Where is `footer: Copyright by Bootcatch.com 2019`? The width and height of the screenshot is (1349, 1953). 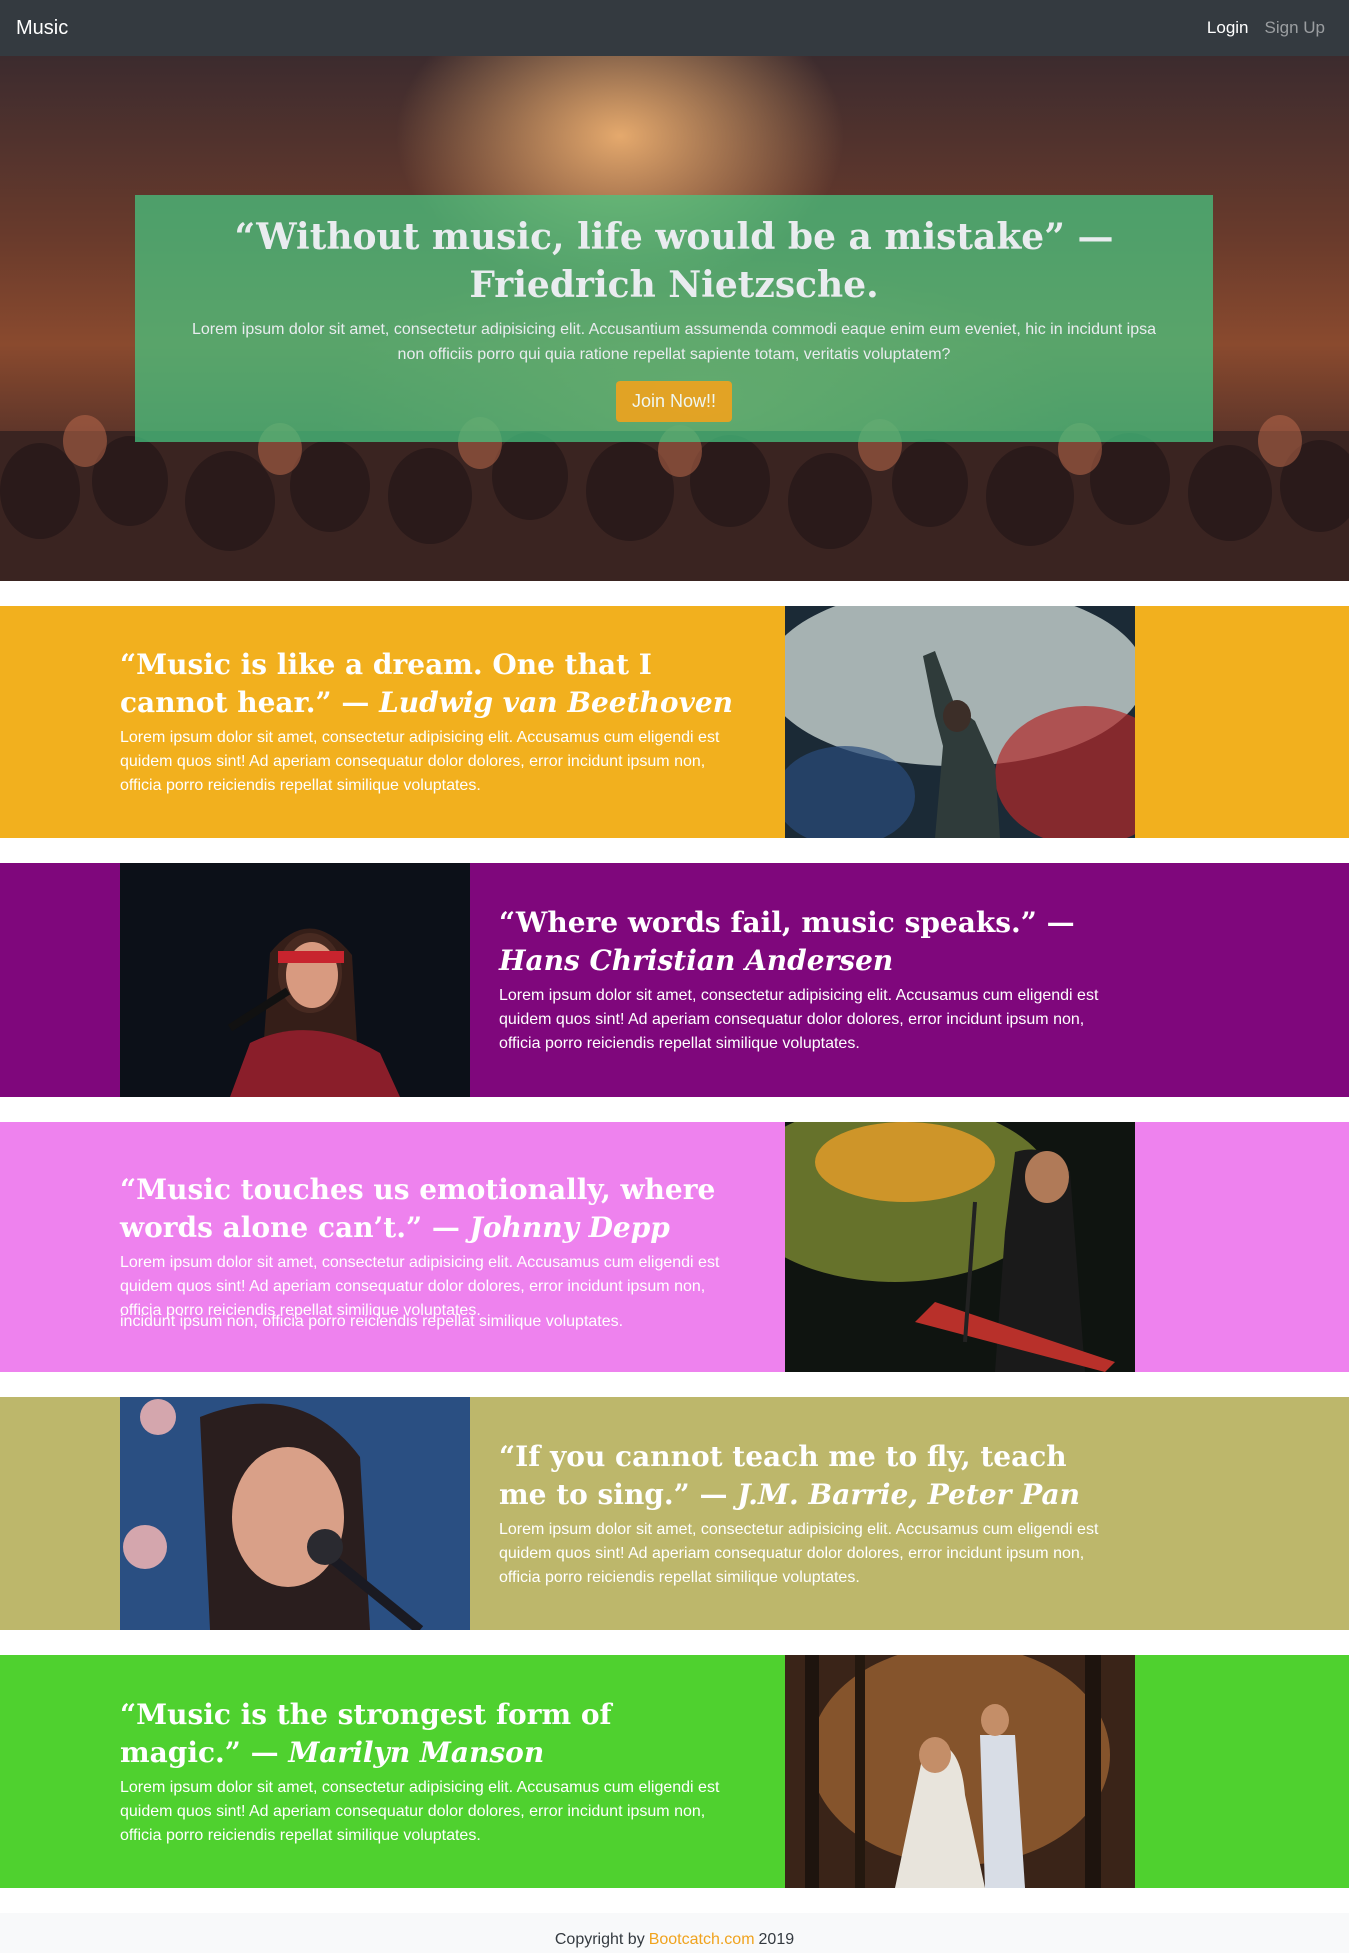
footer: Copyright by Bootcatch.com 2019 is located at coordinates (674, 1933).